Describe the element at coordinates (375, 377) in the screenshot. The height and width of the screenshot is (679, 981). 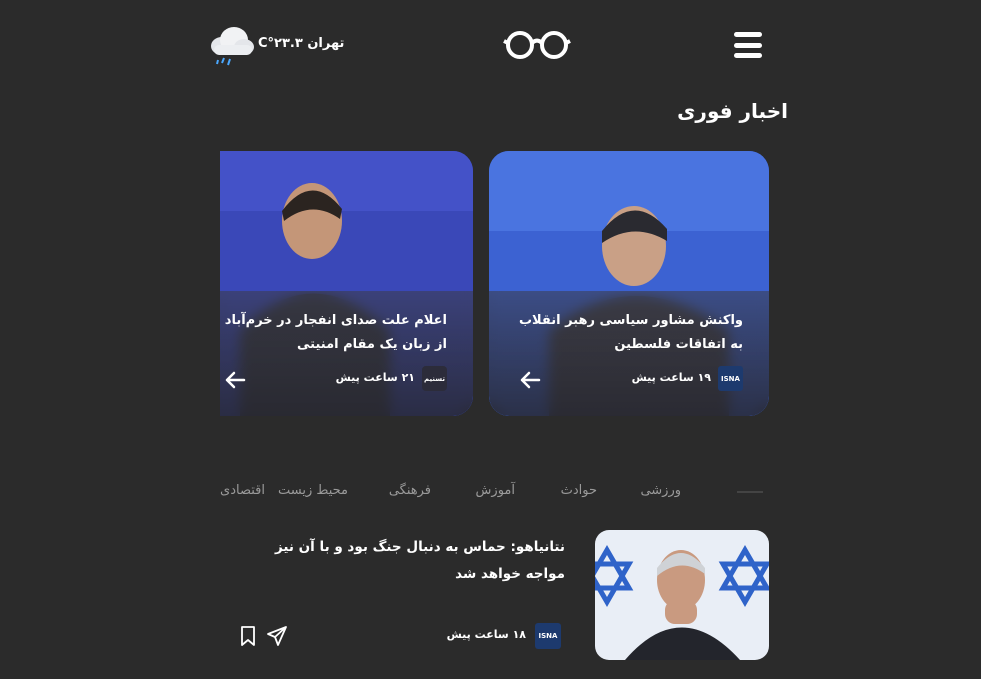
I see `card-time: ۲۱ ساعت پیش` at that location.